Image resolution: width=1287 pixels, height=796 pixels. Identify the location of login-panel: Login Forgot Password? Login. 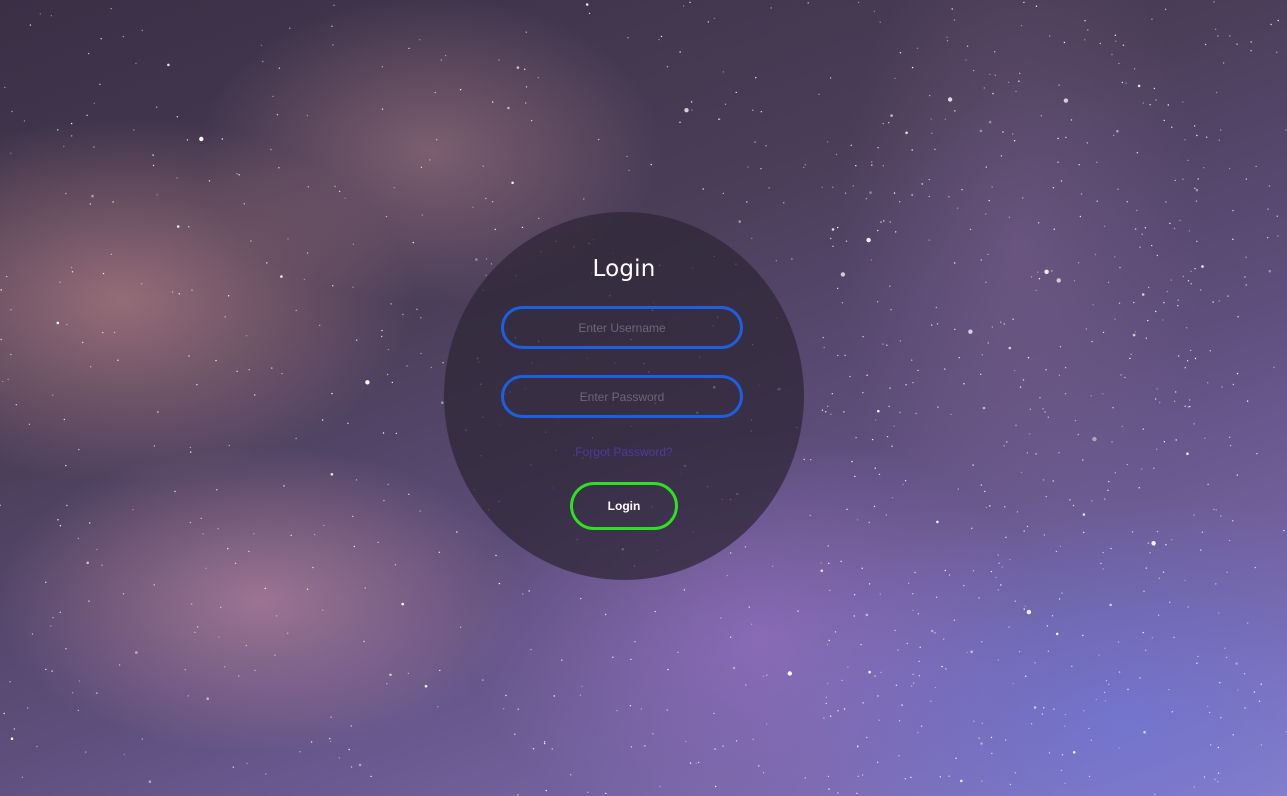
(624, 396).